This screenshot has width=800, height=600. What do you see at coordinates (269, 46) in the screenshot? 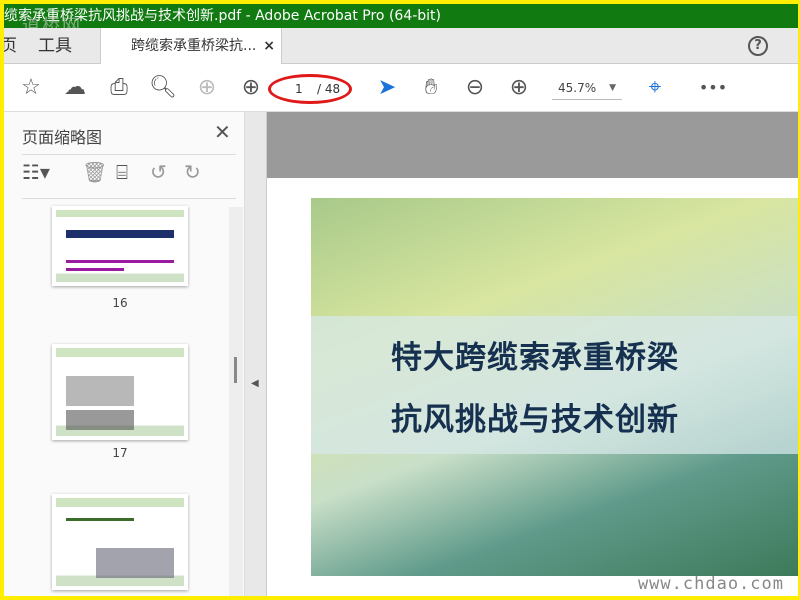
I see `close-tab-icon: ×` at bounding box center [269, 46].